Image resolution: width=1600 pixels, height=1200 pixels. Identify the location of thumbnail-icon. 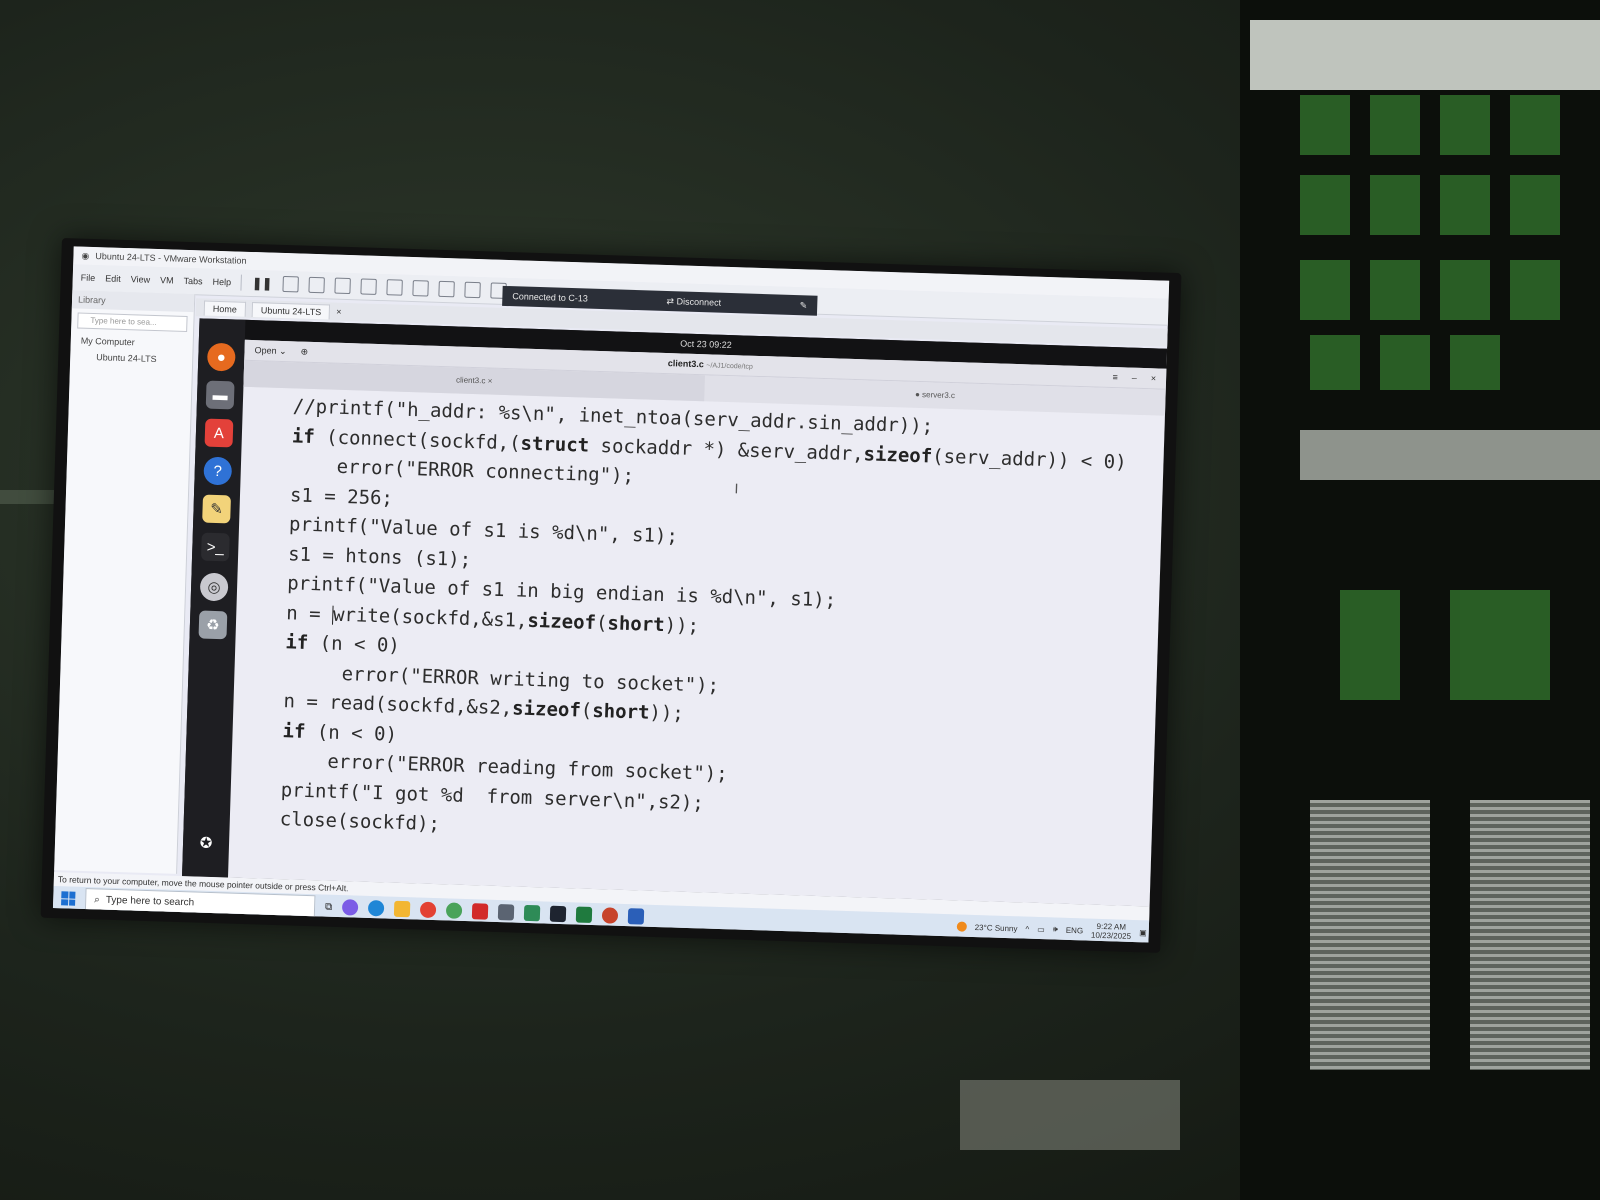
(420, 288).